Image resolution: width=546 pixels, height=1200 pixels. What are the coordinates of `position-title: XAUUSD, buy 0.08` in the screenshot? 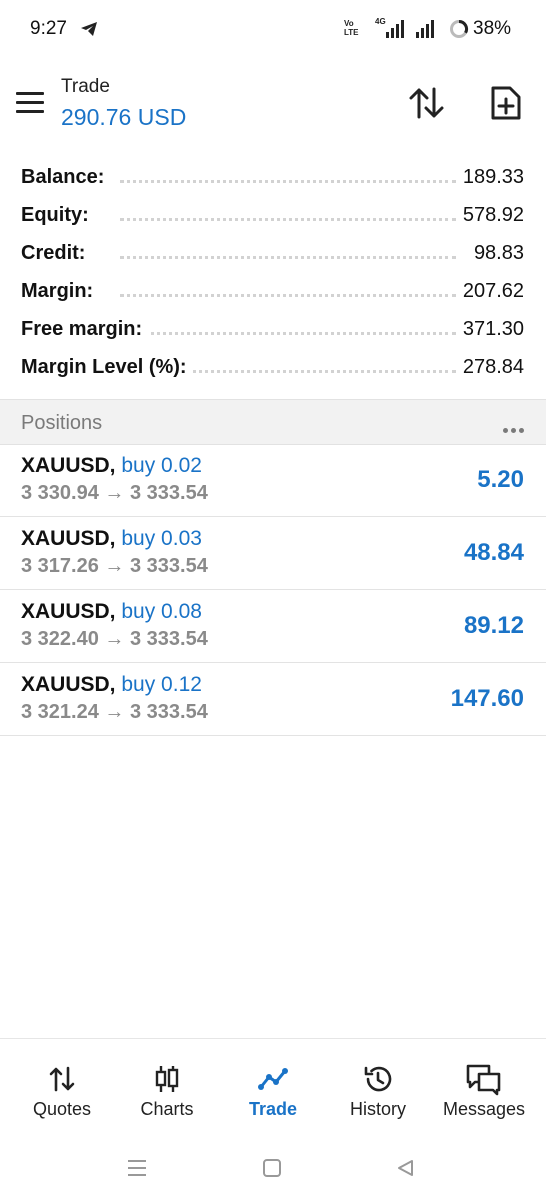 It's located at (111, 612).